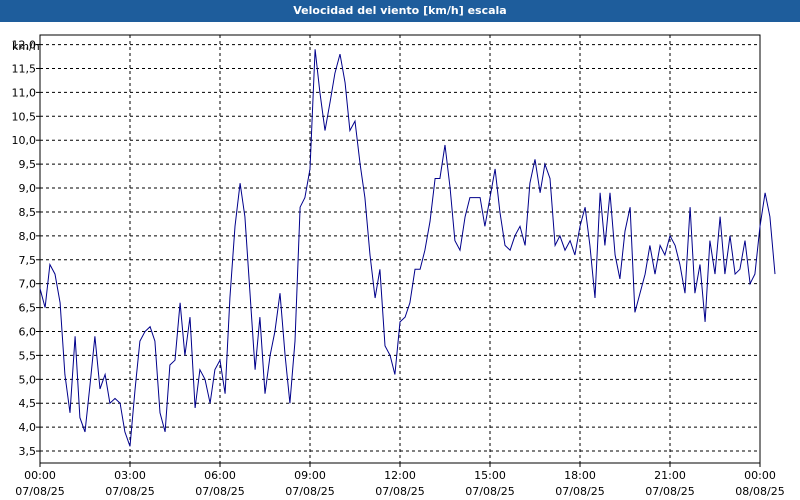 The image size is (800, 500). What do you see at coordinates (400, 475) in the screenshot?
I see `x-tick-time-label: 12:00` at bounding box center [400, 475].